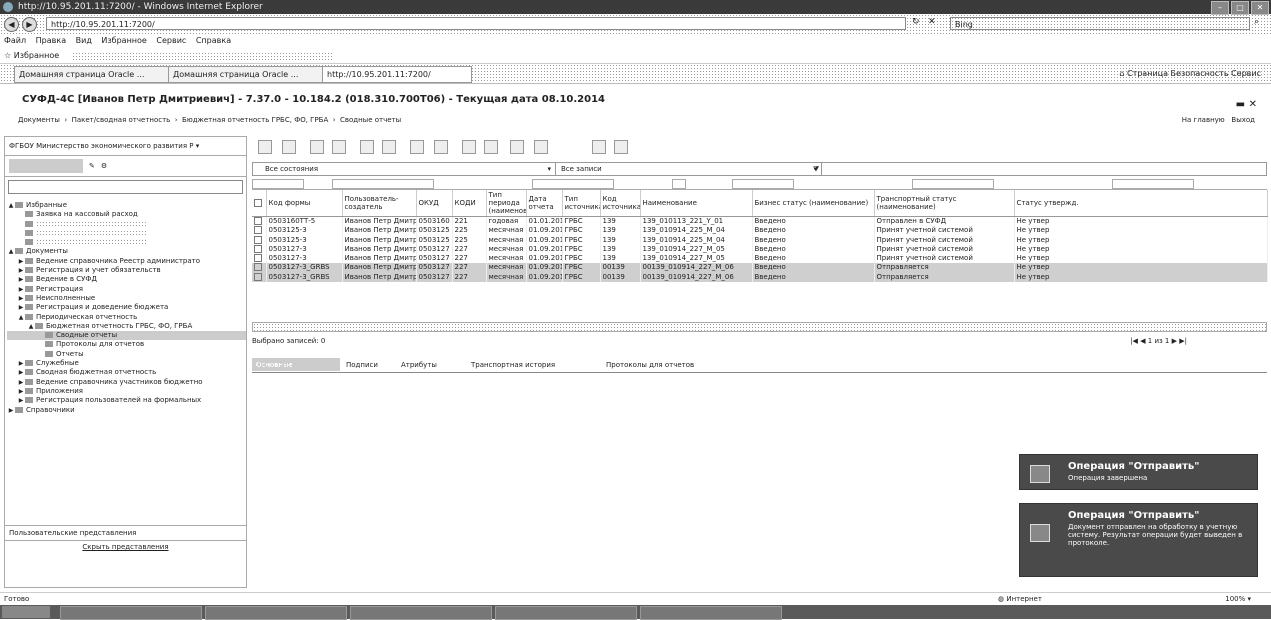  Describe the element at coordinates (1142, 341) in the screenshot. I see `prev-page-icon: ◀` at that location.